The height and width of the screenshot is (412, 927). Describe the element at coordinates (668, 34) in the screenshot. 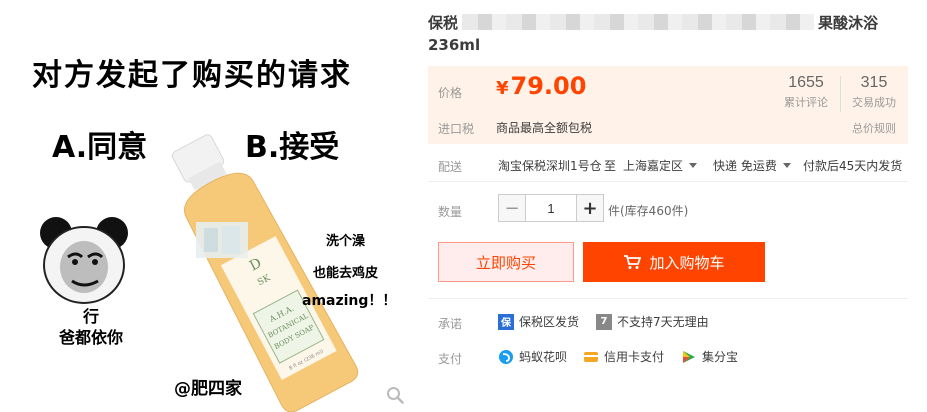

I see `product-title: 保税 果酸沐浴 236ml` at that location.